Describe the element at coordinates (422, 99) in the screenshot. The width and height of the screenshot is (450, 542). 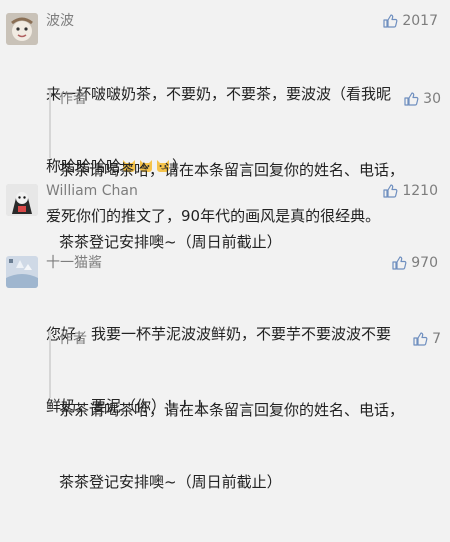
I see `like-button: 30` at that location.